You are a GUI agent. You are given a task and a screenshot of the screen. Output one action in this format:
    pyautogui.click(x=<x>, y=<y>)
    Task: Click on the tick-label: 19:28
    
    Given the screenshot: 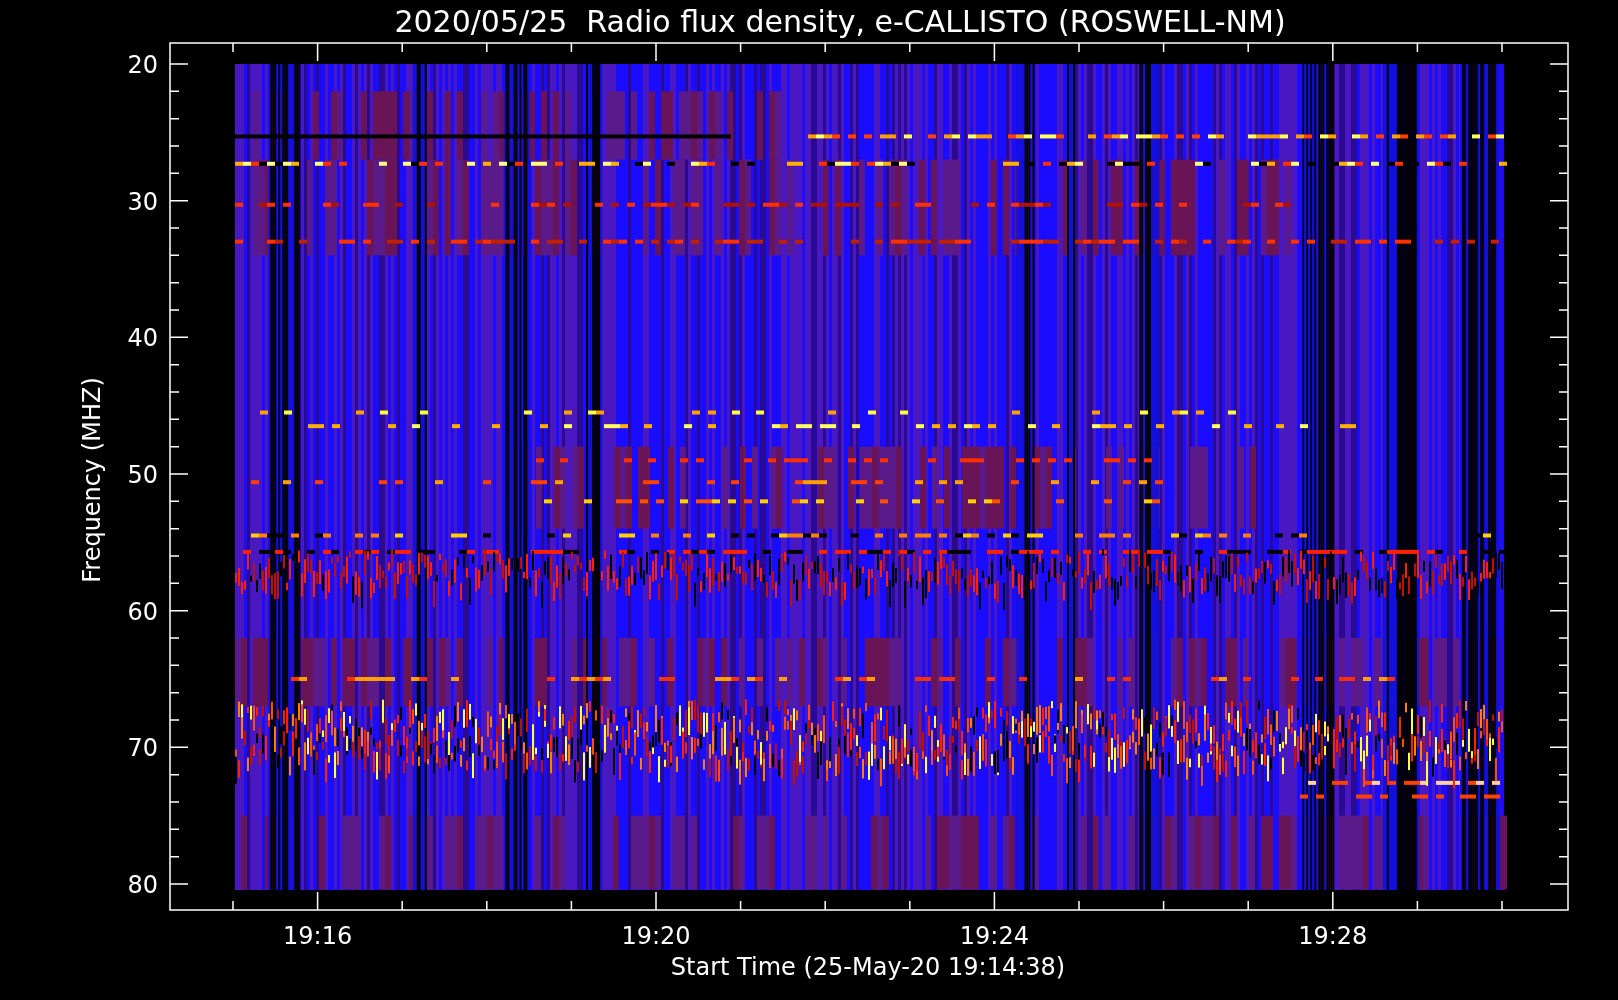 What is the action you would take?
    pyautogui.click(x=1333, y=936)
    